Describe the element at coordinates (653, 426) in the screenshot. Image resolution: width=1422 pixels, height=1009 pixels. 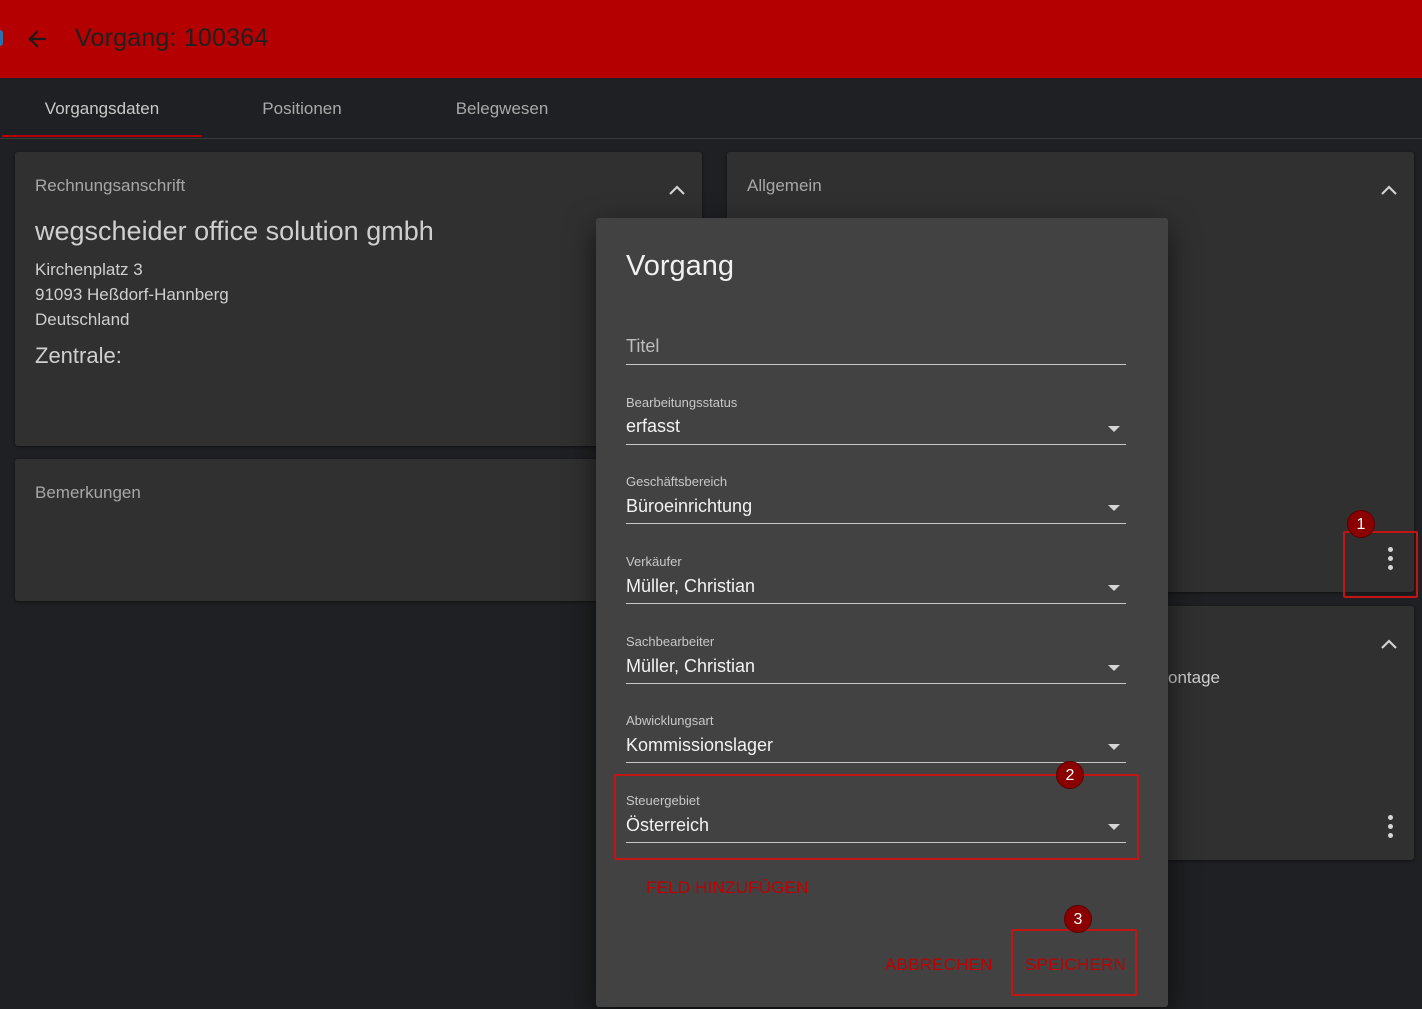
I see `field-value: erfasst` at that location.